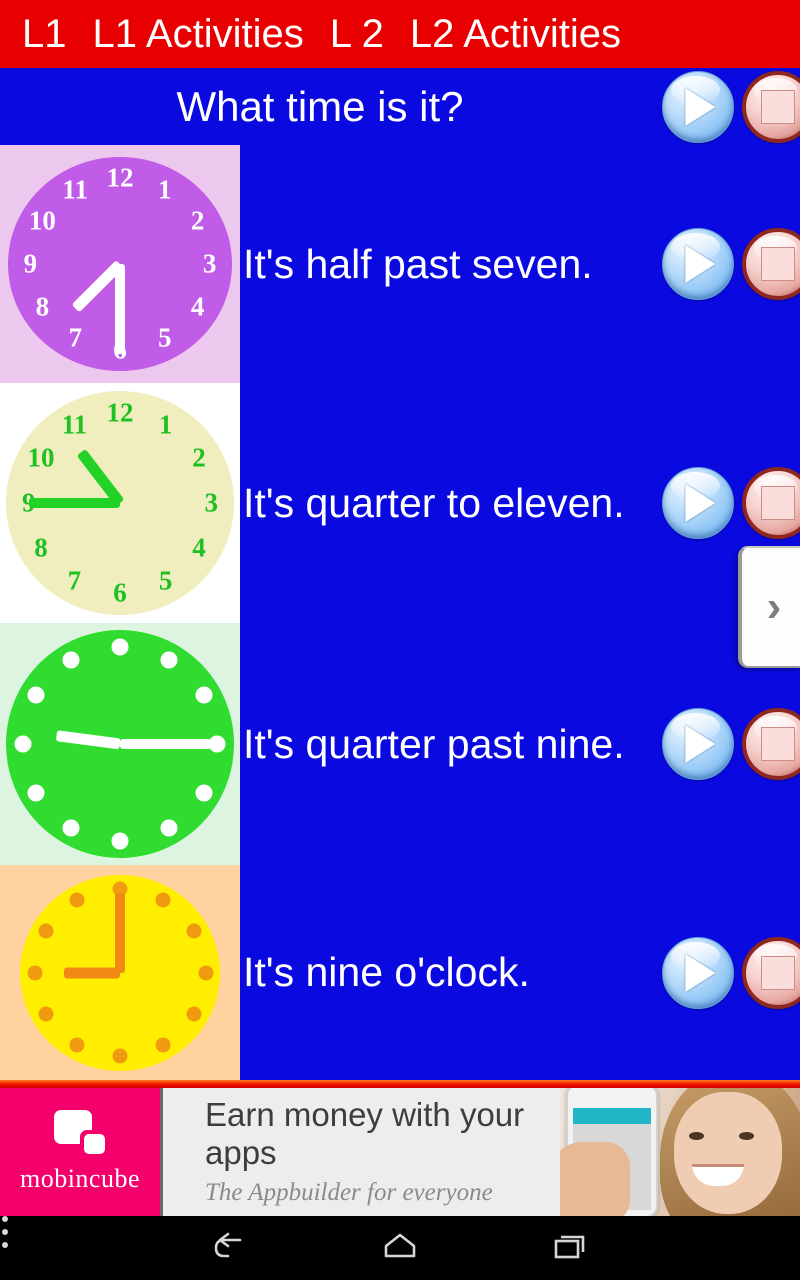 The height and width of the screenshot is (1280, 800). I want to click on clock-numeral: 11, so click(75, 189).